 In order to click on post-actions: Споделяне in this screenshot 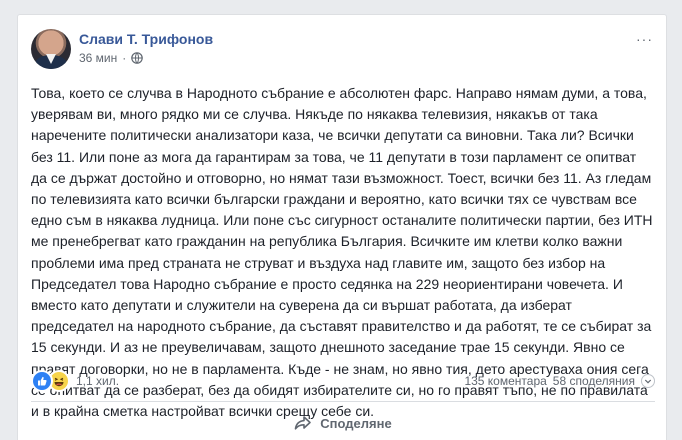, I will do `click(343, 423)`.